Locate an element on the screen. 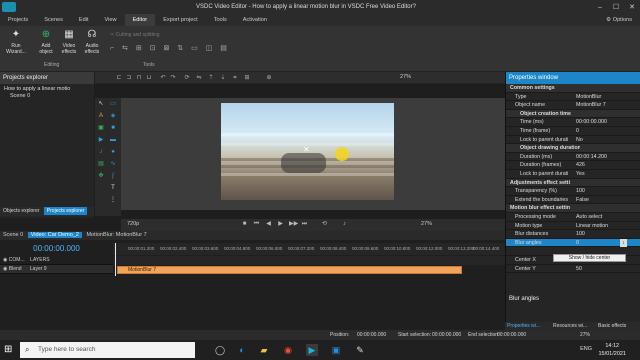  tab-motionblur: MotionBlur: MotionBlur 7 is located at coordinates (116, 235).